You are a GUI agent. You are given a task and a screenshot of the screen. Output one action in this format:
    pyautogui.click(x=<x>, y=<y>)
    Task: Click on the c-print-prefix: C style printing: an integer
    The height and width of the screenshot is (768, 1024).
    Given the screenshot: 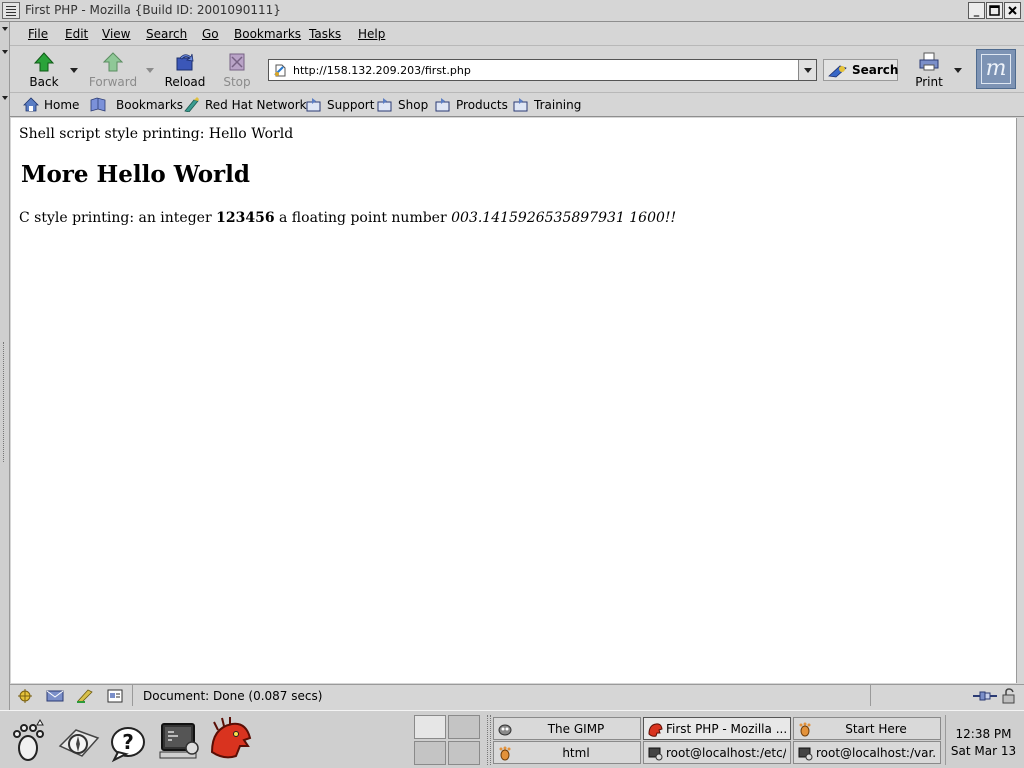 What is the action you would take?
    pyautogui.click(x=118, y=218)
    